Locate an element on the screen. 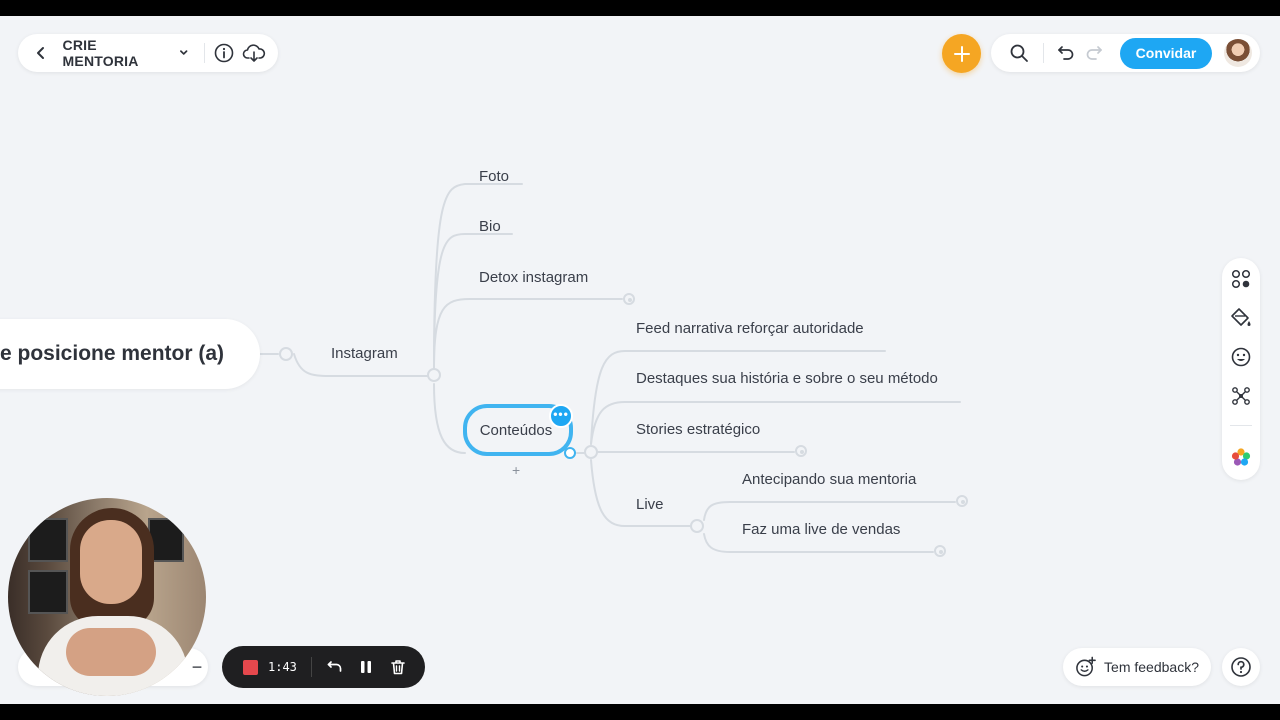  redo-icon is located at coordinates (1094, 53).